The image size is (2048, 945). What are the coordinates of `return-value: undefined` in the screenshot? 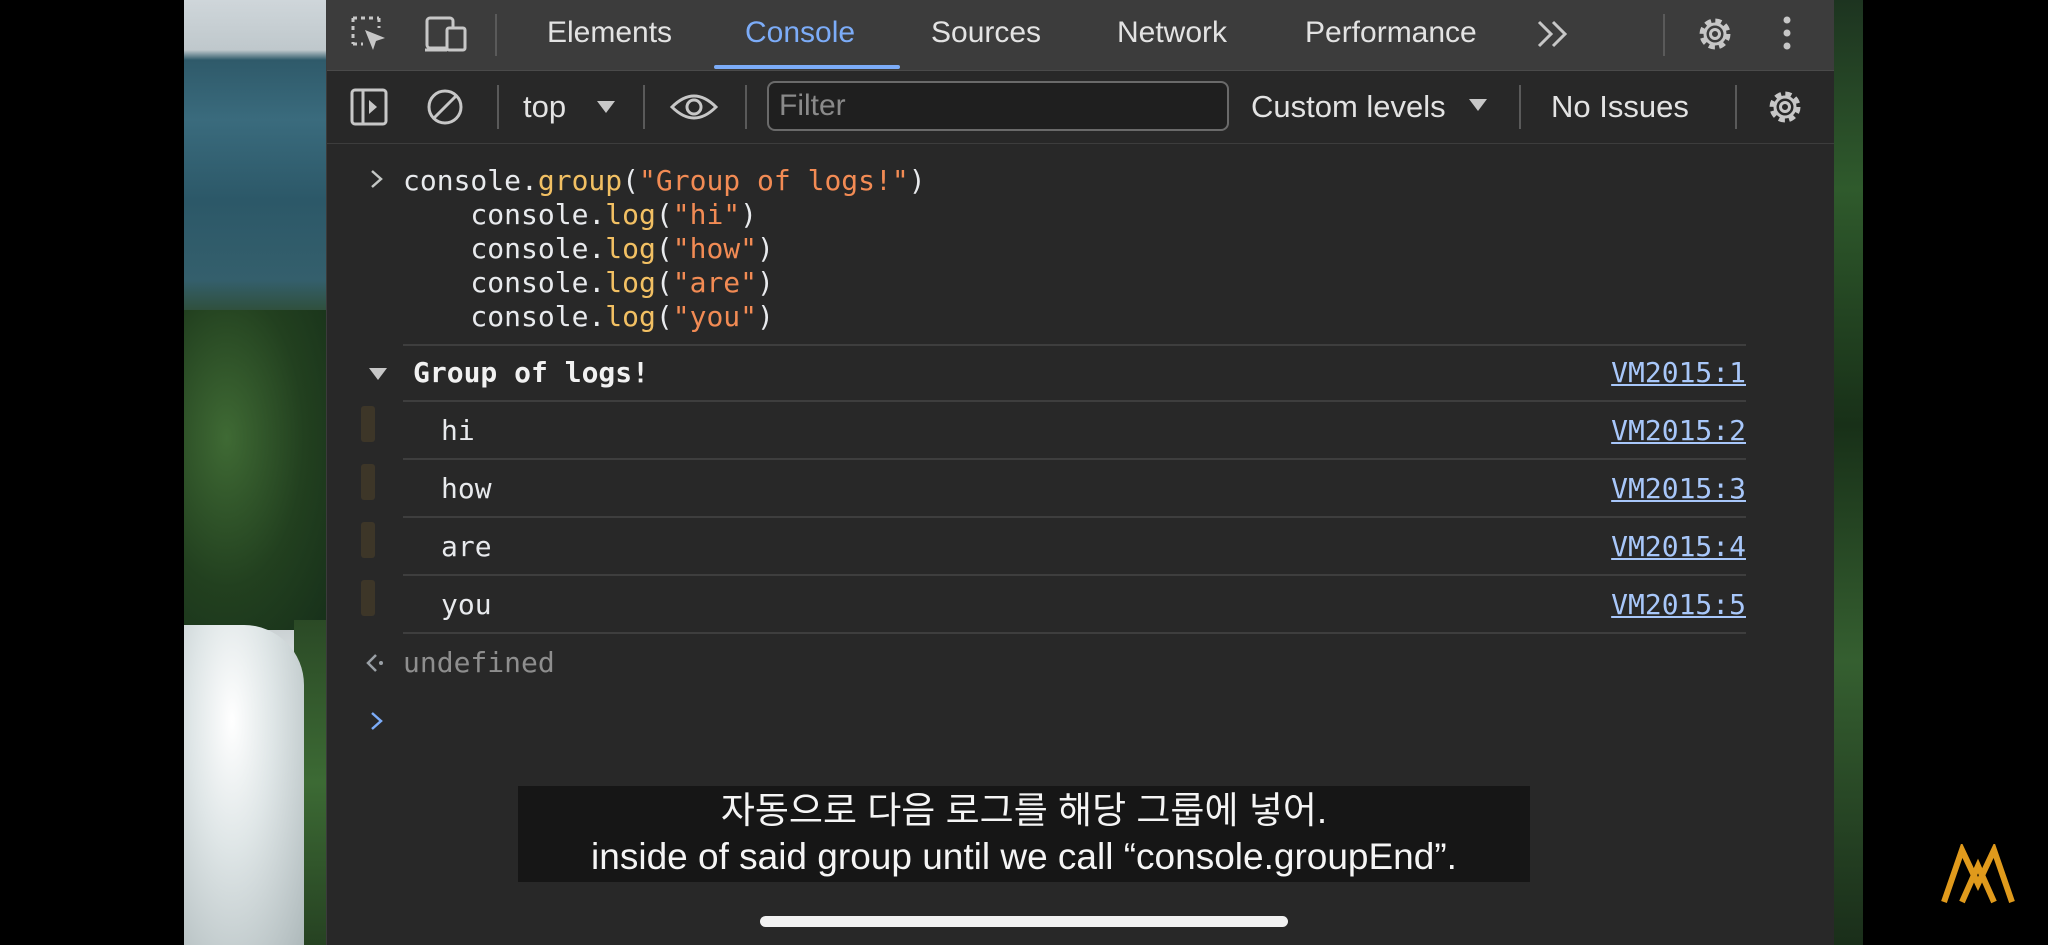 It's located at (479, 662).